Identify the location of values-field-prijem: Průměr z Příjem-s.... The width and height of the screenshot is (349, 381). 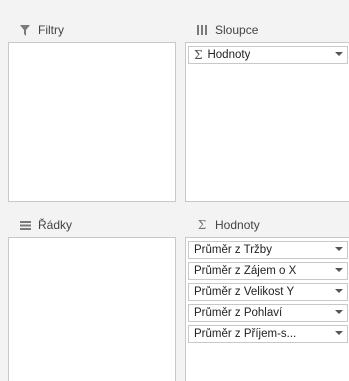
(268, 334).